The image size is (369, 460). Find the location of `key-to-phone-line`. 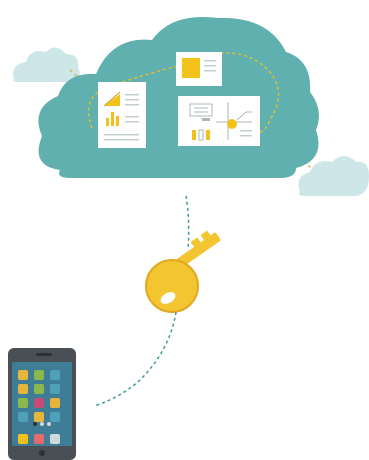

key-to-phone-line is located at coordinates (135, 359).